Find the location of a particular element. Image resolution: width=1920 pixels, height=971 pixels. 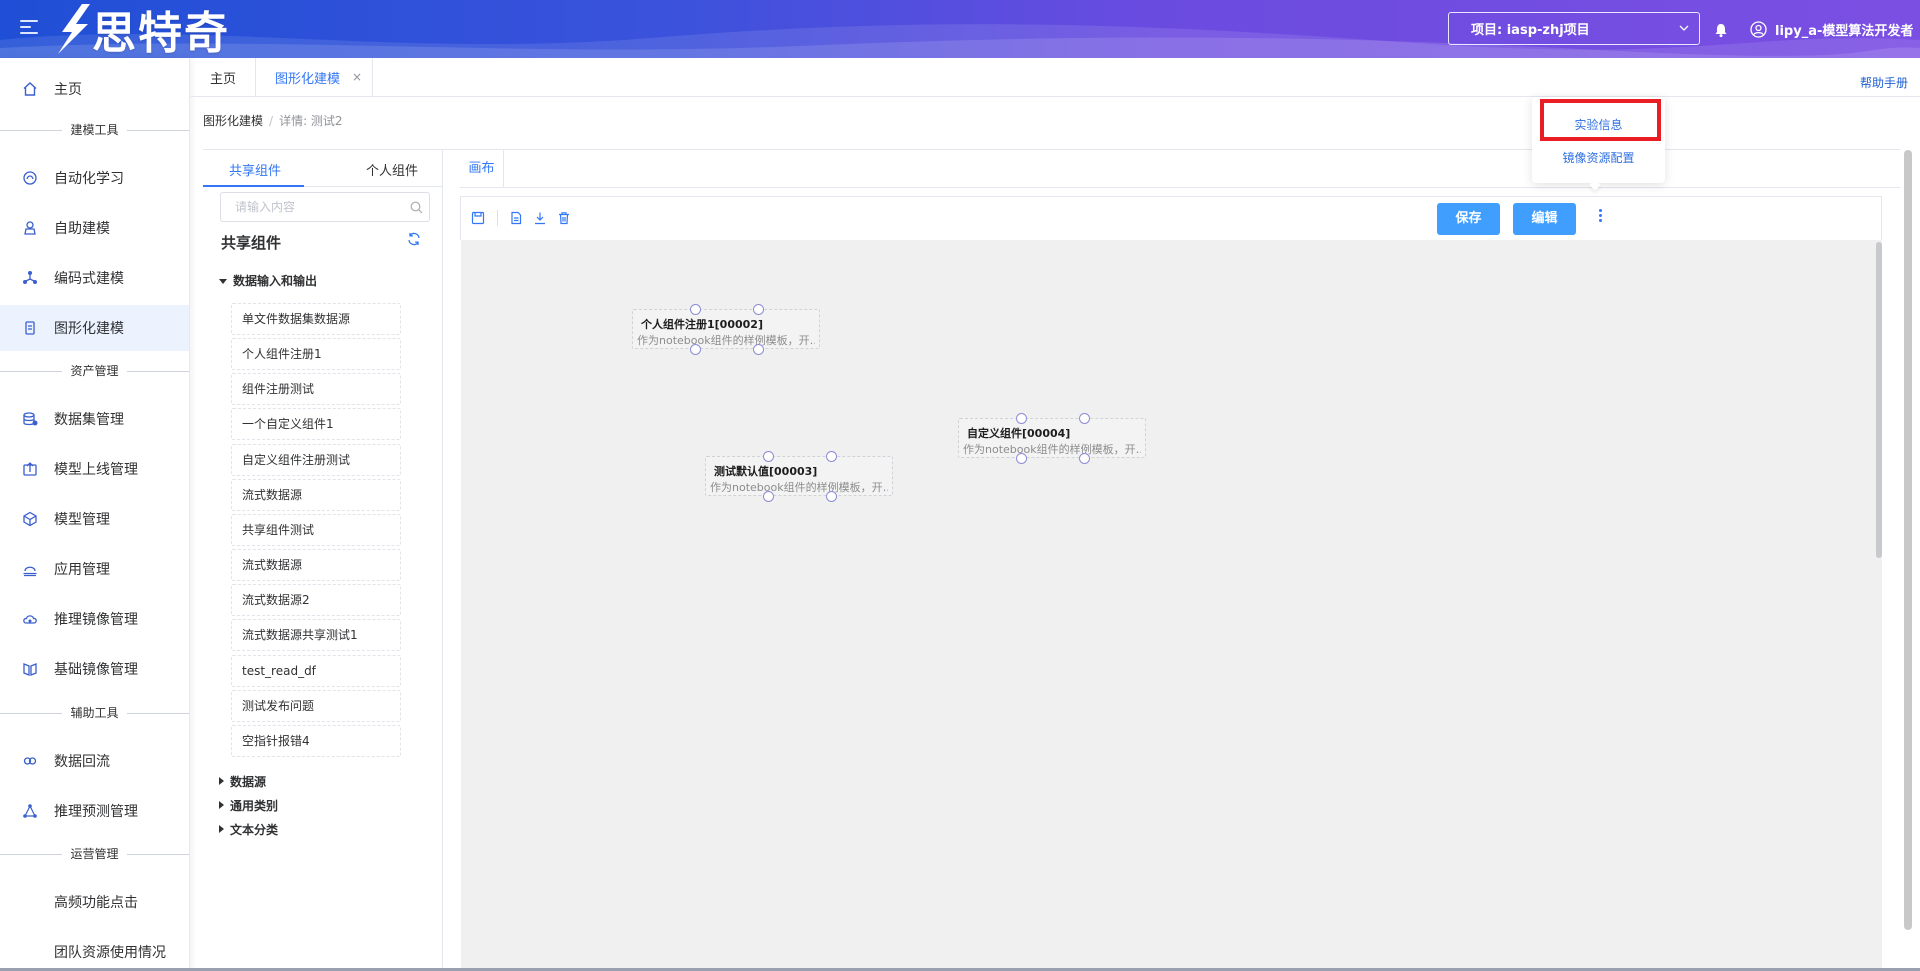

base-image-icon is located at coordinates (30, 669).